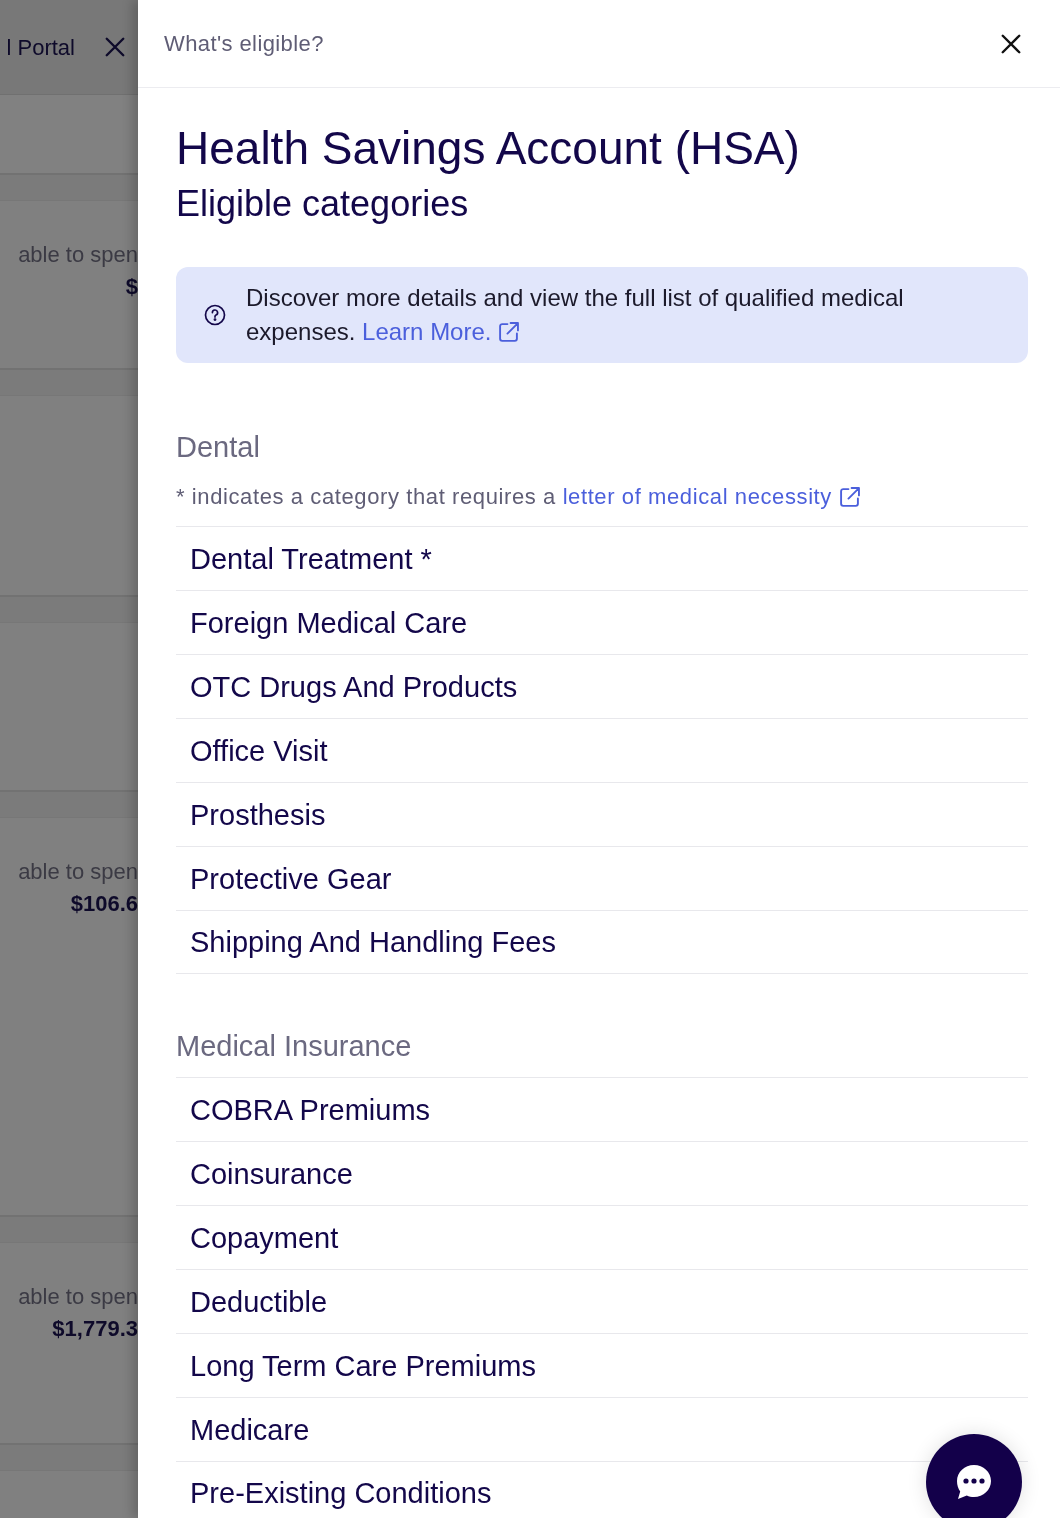 The width and height of the screenshot is (1060, 1518). I want to click on category-name: Long Term Care Premiums, so click(363, 1365).